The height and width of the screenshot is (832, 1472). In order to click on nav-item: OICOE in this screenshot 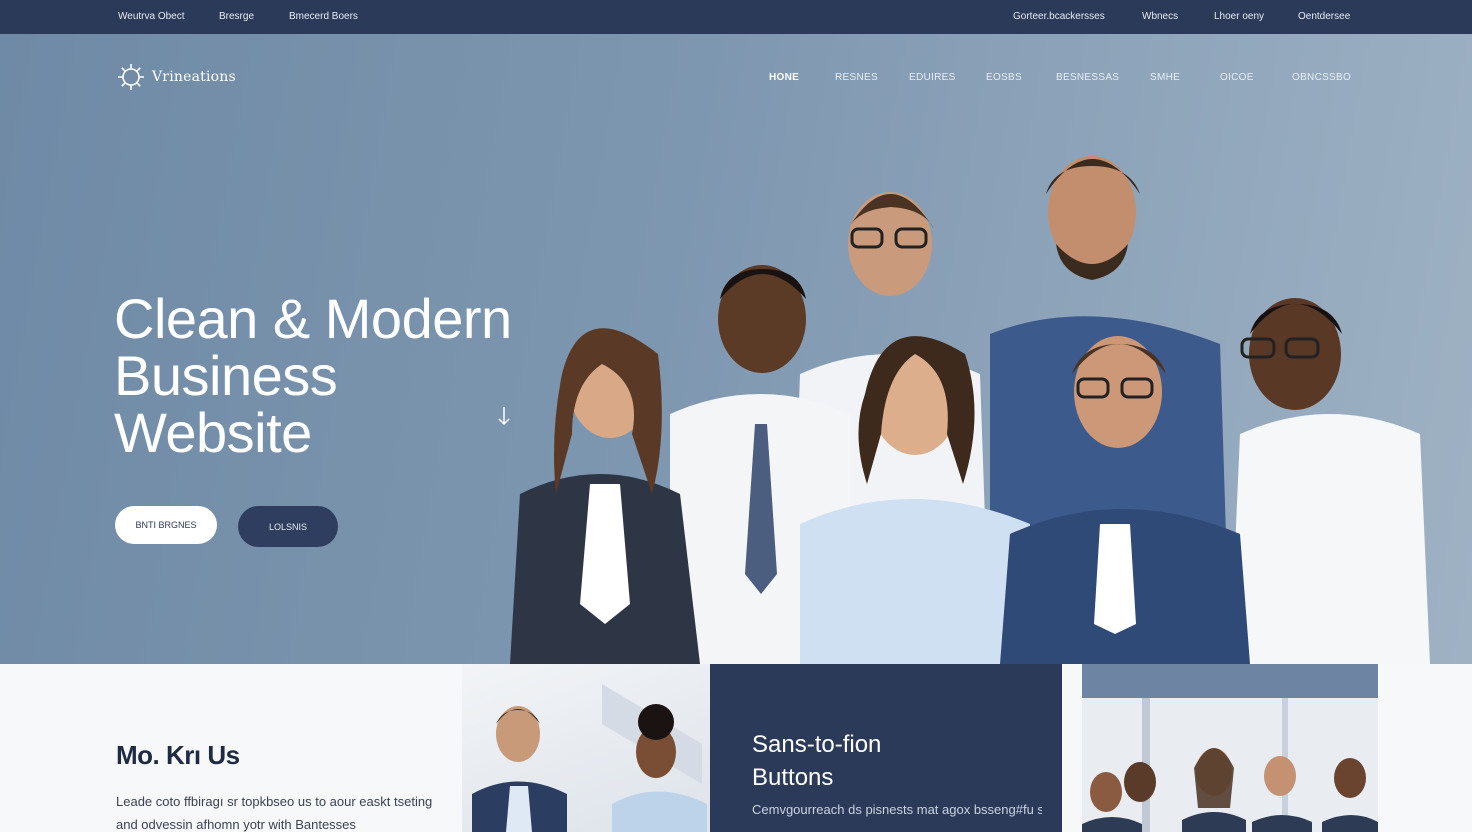, I will do `click(1237, 77)`.